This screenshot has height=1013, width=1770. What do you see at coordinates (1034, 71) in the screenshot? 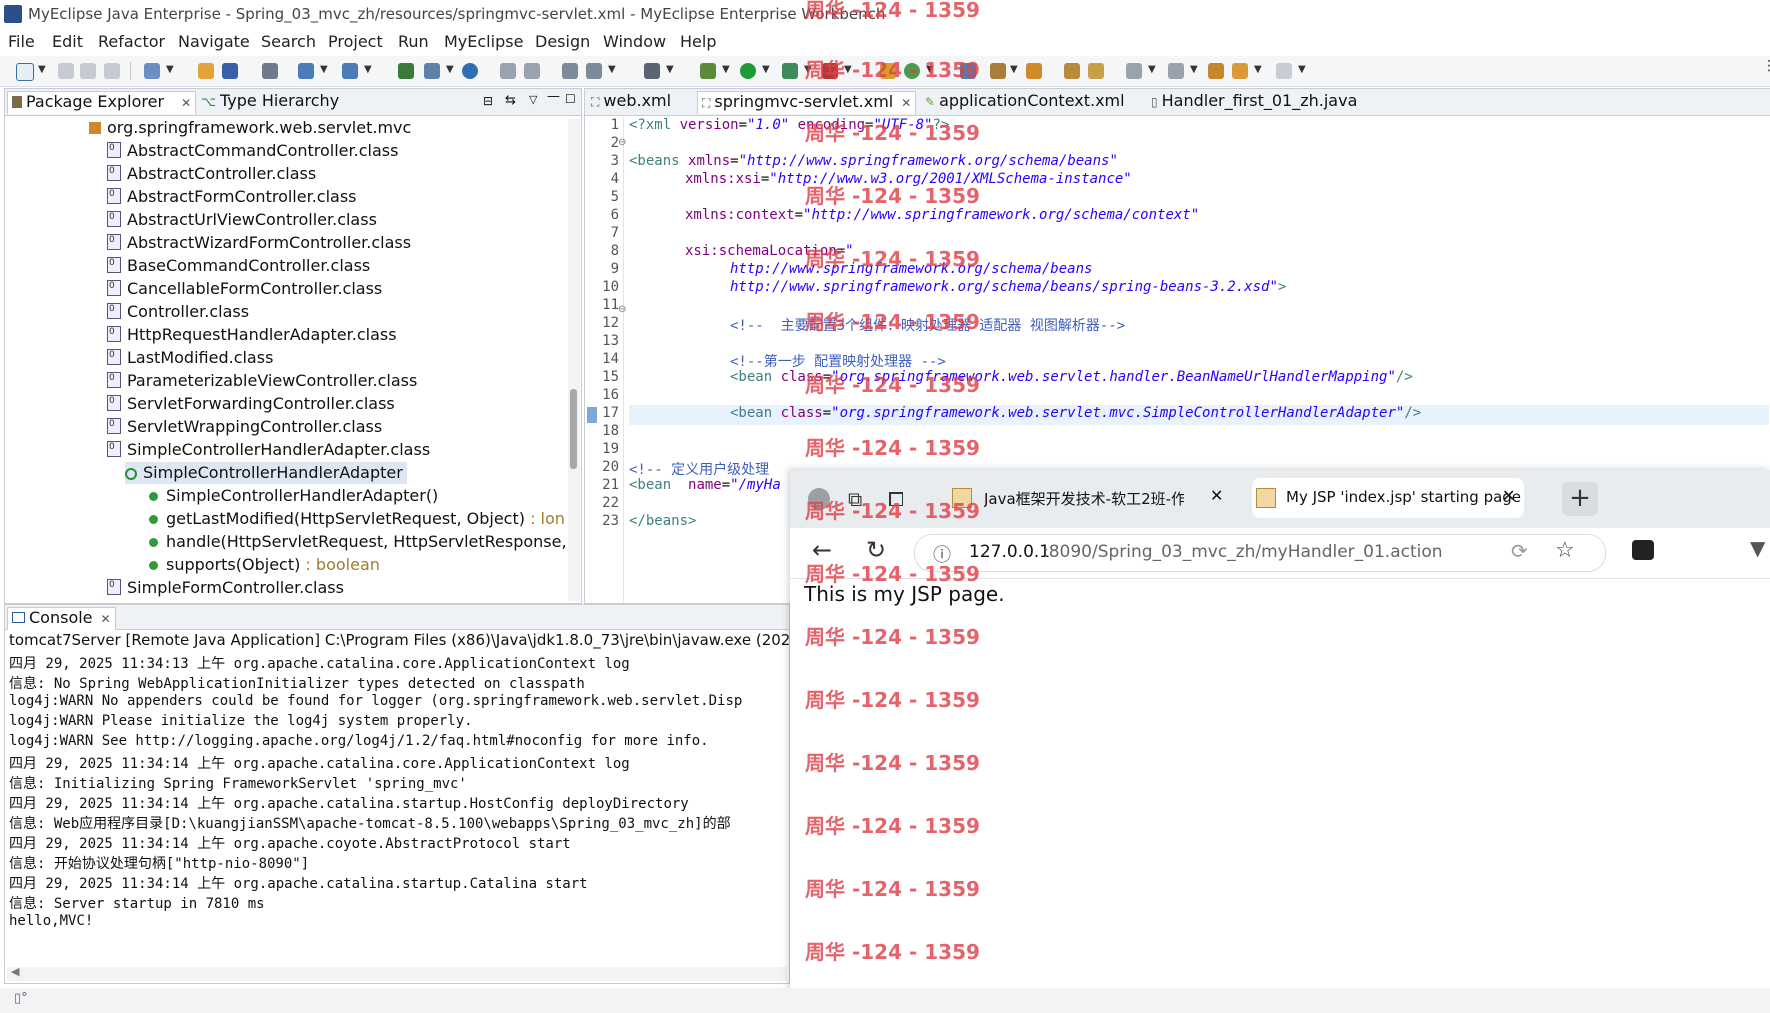
I see `search-icon` at bounding box center [1034, 71].